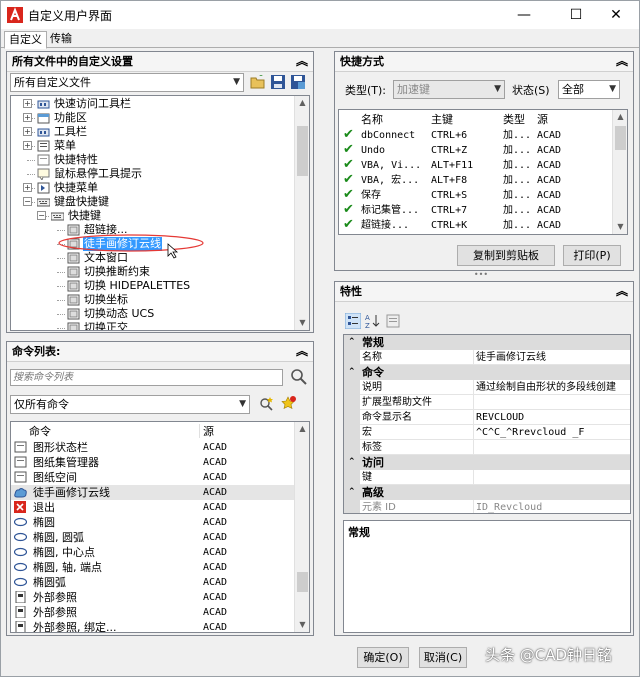 The width and height of the screenshot is (640, 677). What do you see at coordinates (487, 462) in the screenshot?
I see `property-category: ⌃ 访问` at bounding box center [487, 462].